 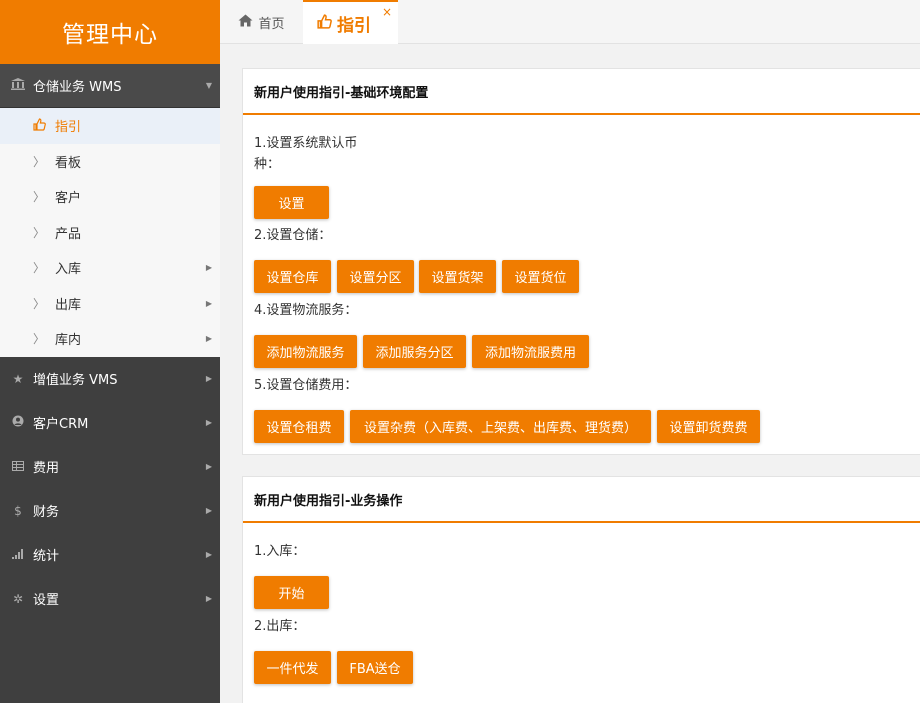 I want to click on set-unloading-fee-button: 设置卸货费费, so click(x=708, y=426).